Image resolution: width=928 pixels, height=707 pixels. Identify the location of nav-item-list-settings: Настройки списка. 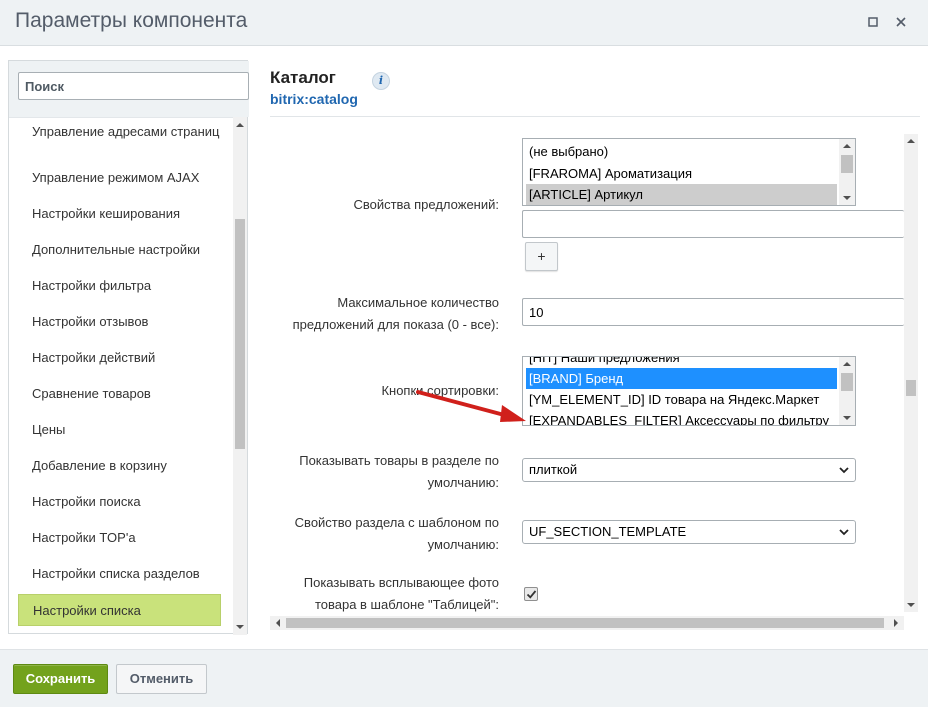
(119, 610).